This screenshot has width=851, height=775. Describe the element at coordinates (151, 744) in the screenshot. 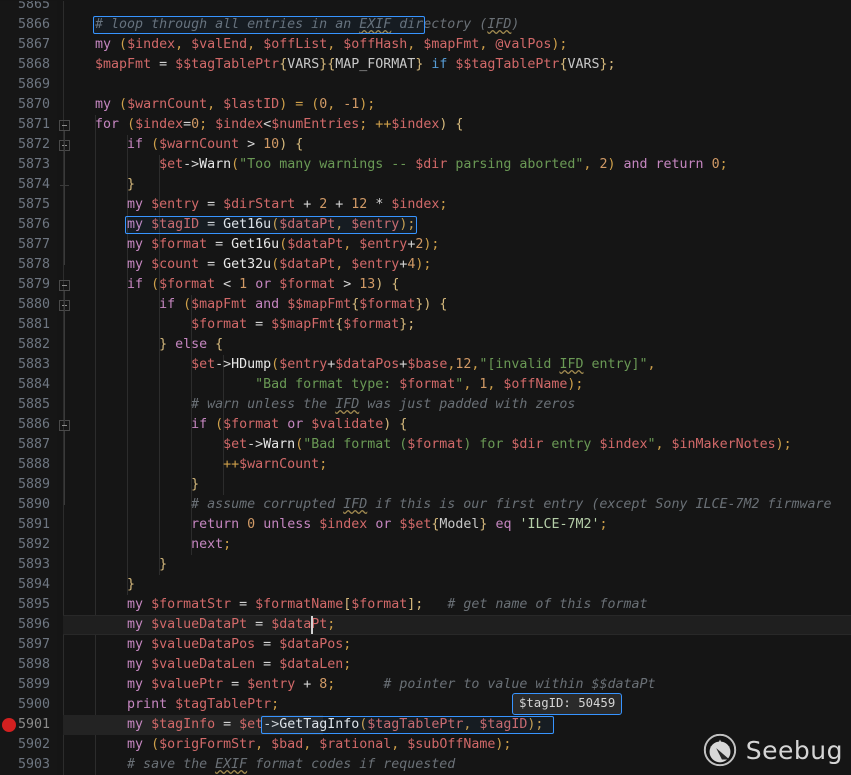

I see `code-token: (` at that location.